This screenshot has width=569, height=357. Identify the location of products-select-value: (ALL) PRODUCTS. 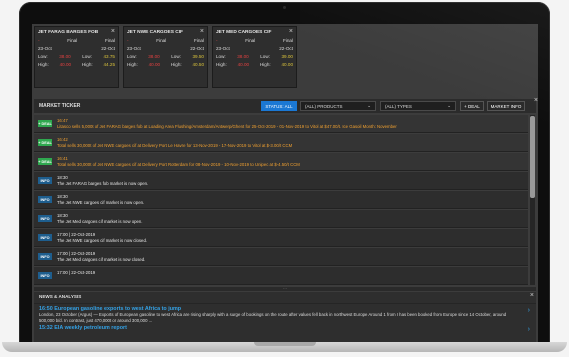
(324, 106).